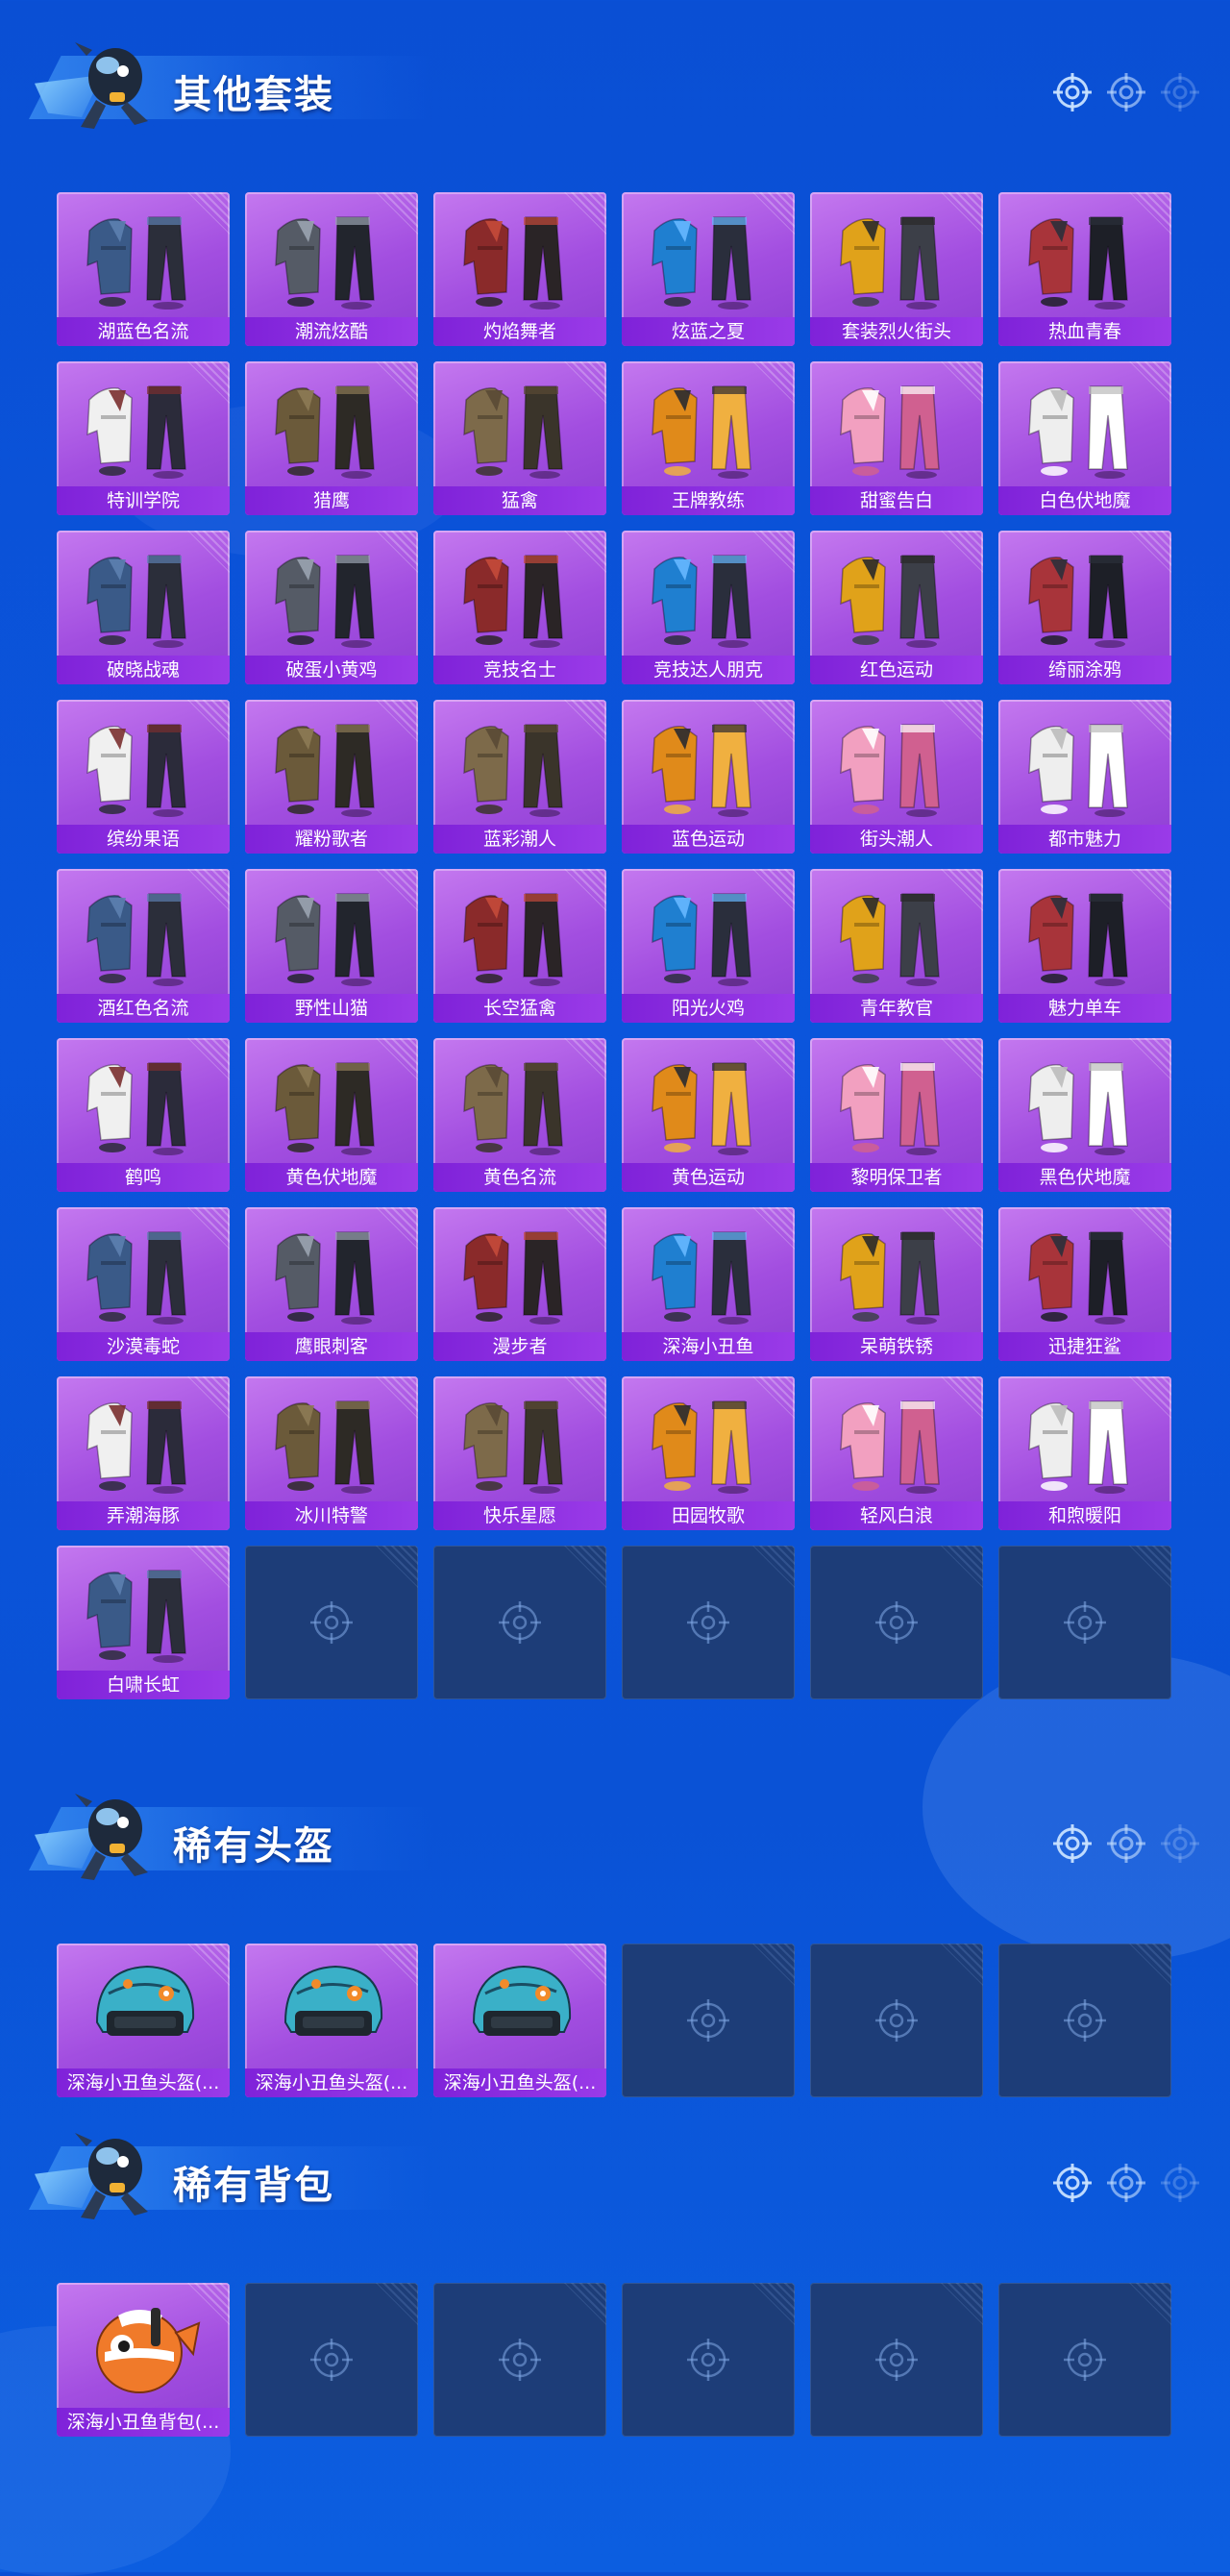 This screenshot has width=1230, height=2576. I want to click on item-card: 黎明保卫者, so click(896, 1115).